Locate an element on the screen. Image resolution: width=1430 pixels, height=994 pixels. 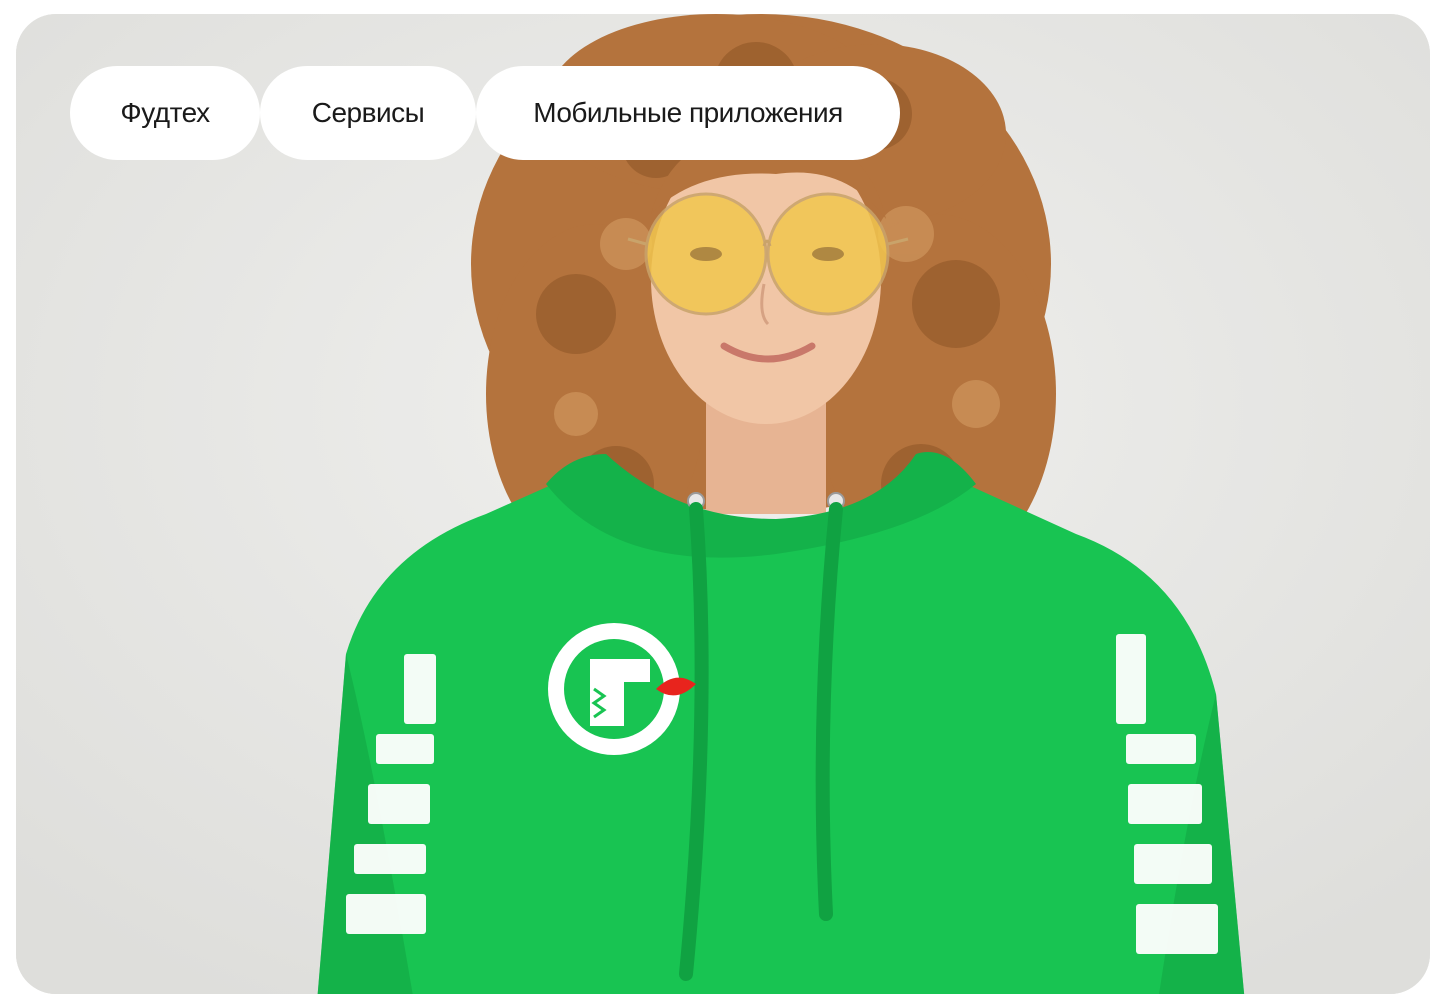
tag-label: Фудтех is located at coordinates (165, 112).